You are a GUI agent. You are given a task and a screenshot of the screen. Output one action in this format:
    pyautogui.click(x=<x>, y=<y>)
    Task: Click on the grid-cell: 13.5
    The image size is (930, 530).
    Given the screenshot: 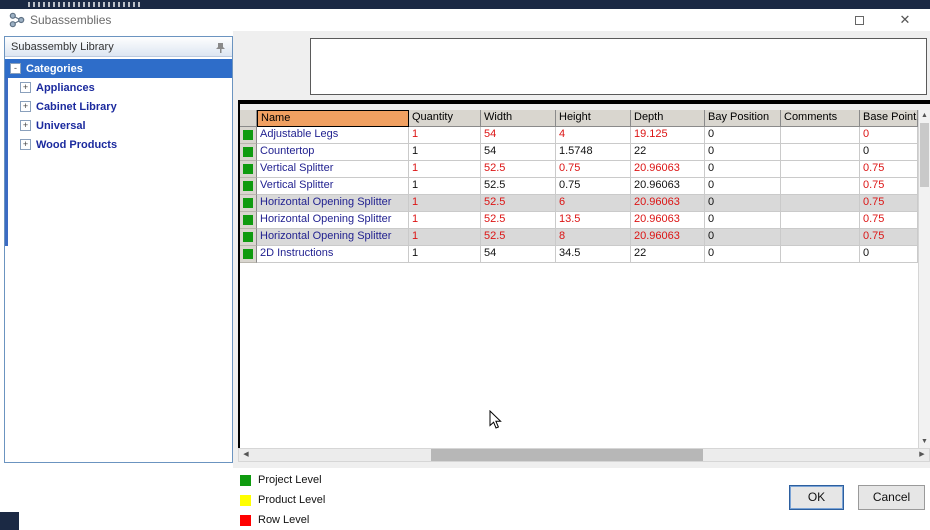 What is the action you would take?
    pyautogui.click(x=593, y=220)
    